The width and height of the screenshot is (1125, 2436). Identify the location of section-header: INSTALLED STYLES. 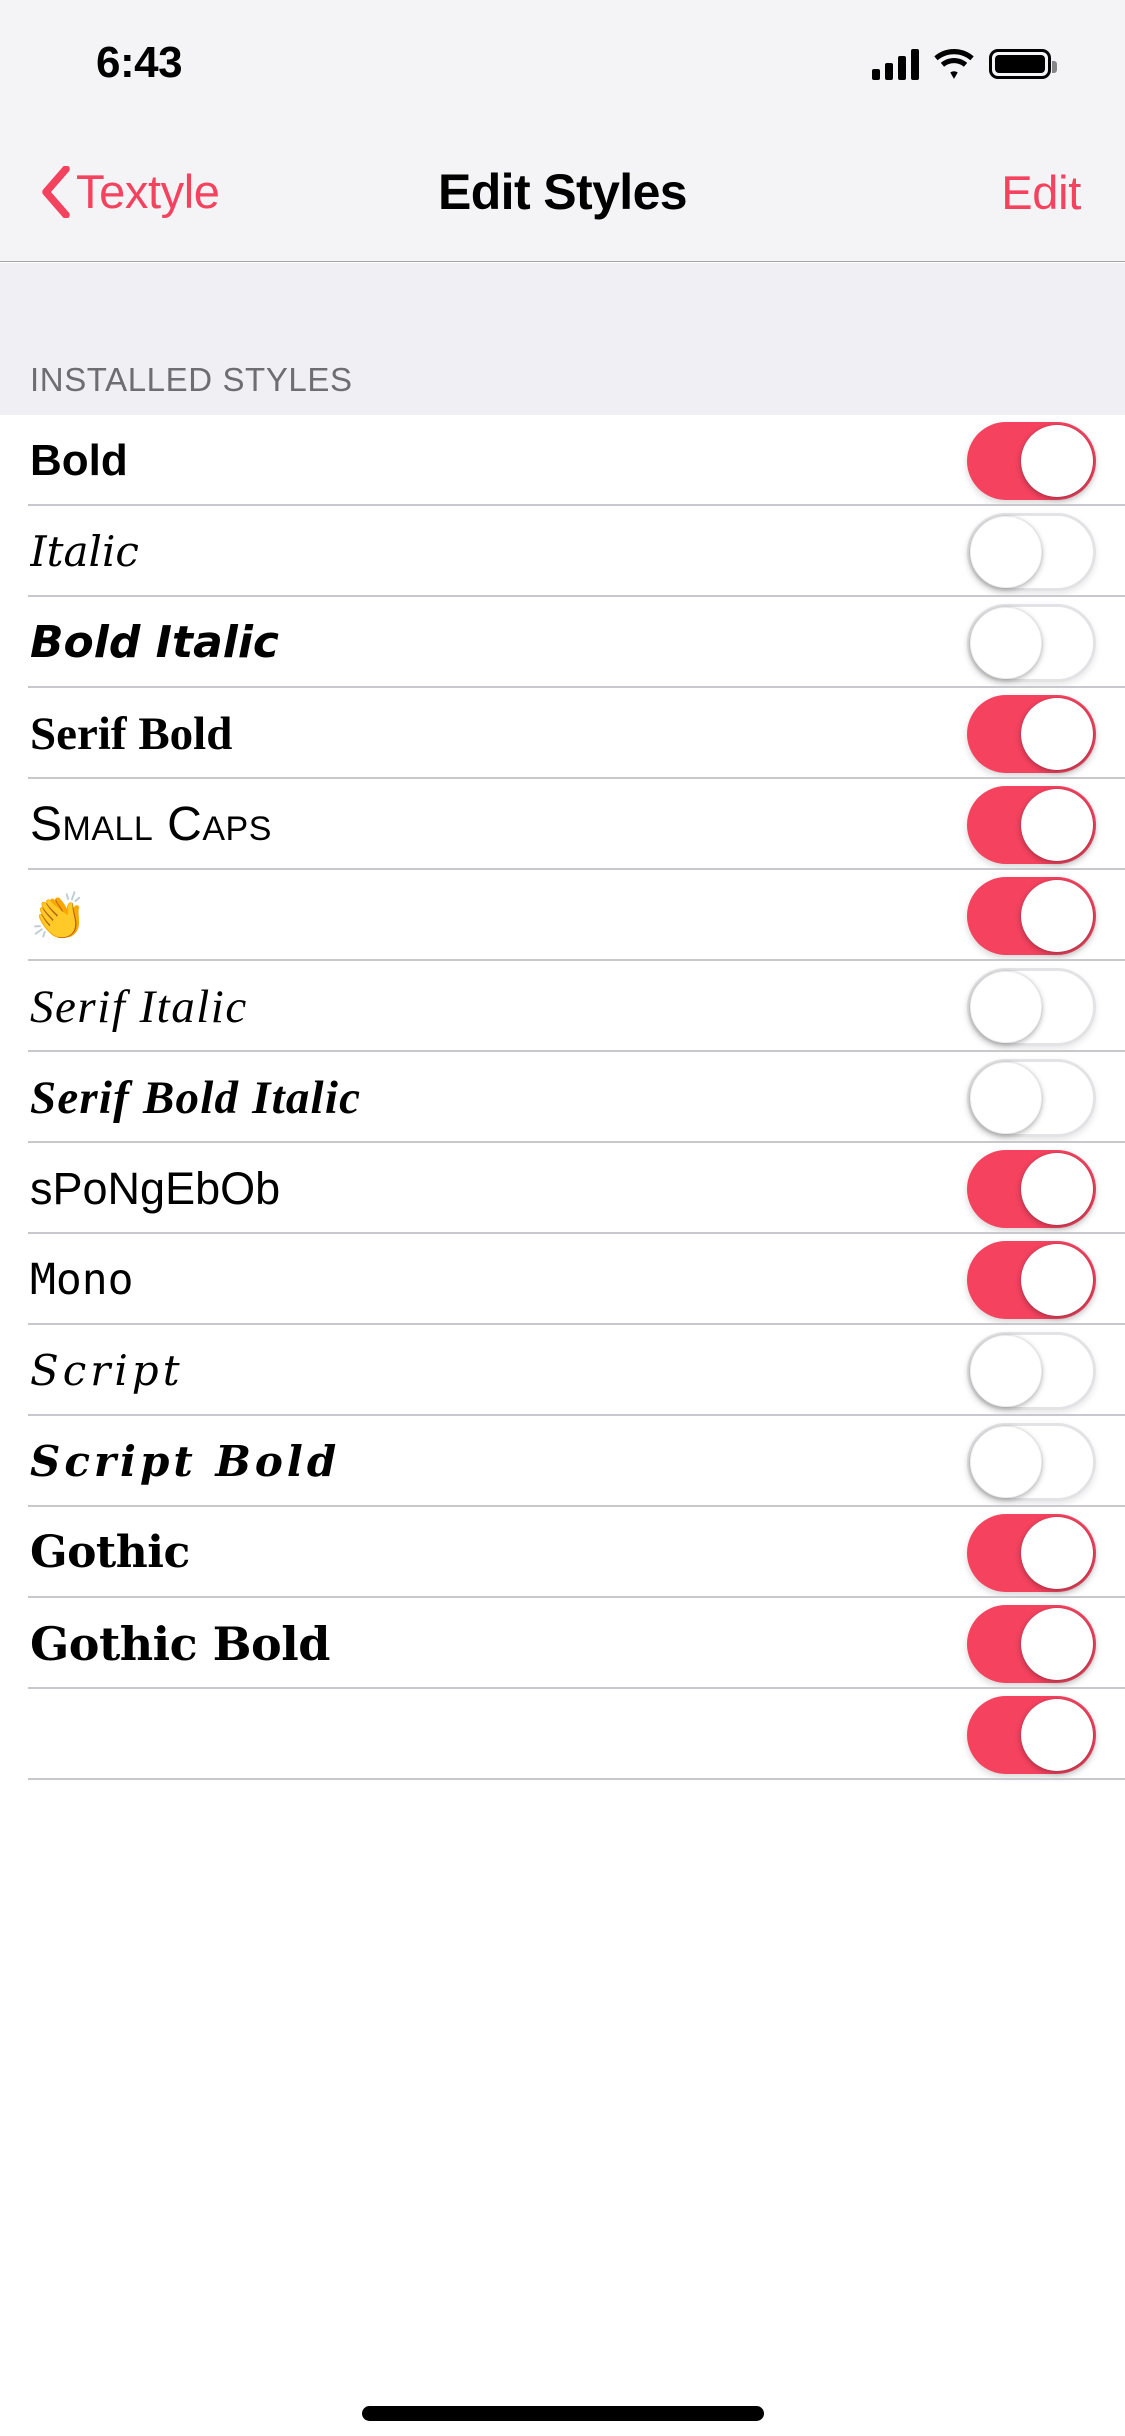
(562, 339).